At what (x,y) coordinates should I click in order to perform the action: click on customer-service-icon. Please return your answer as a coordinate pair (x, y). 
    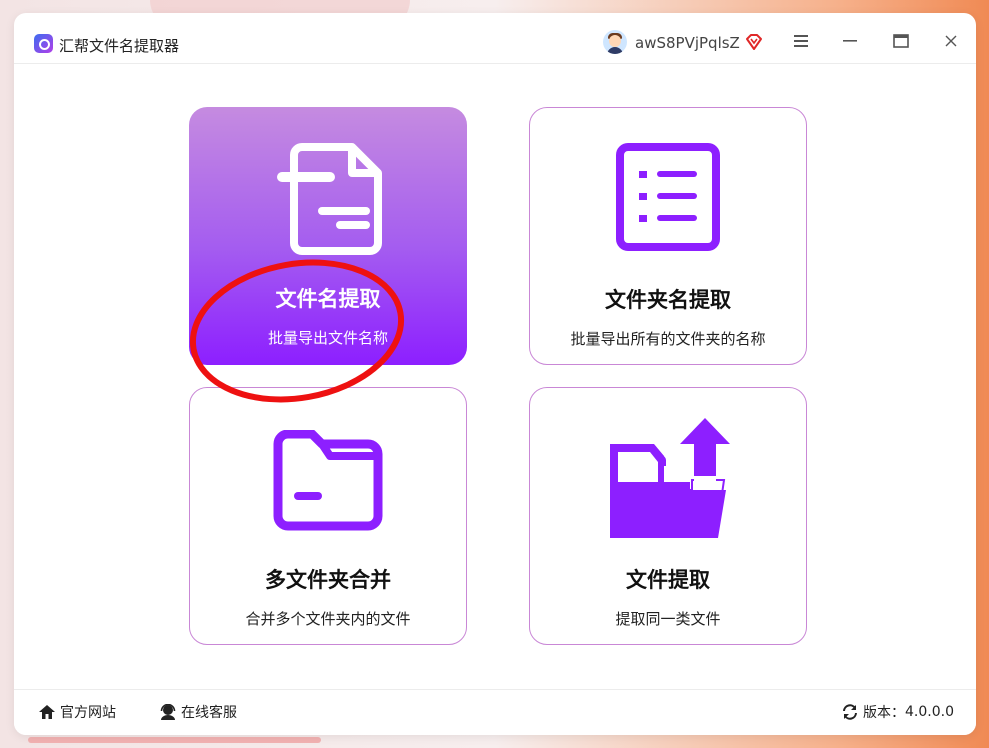
    Looking at the image, I should click on (168, 712).